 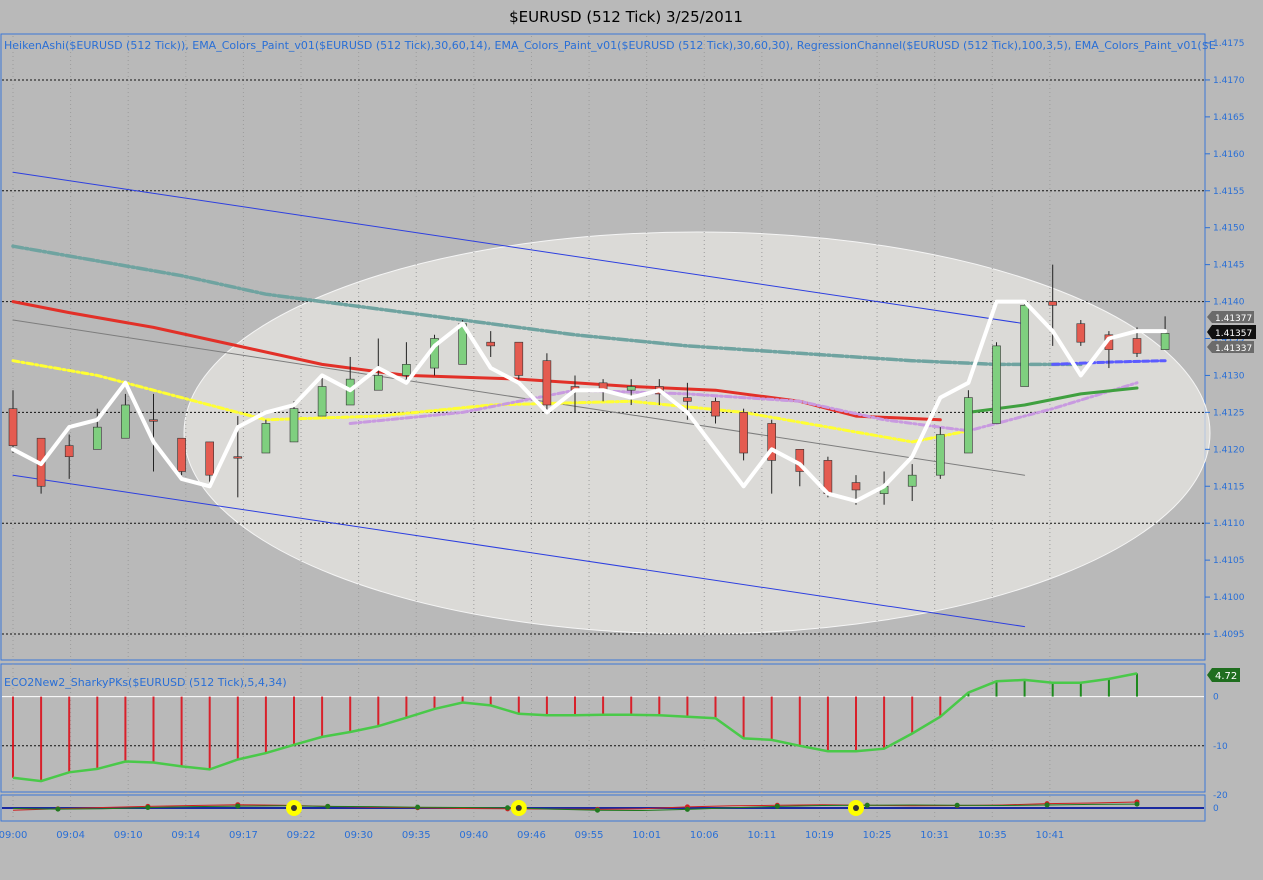 What do you see at coordinates (992, 835) in the screenshot?
I see `x-tick-label: 10:35` at bounding box center [992, 835].